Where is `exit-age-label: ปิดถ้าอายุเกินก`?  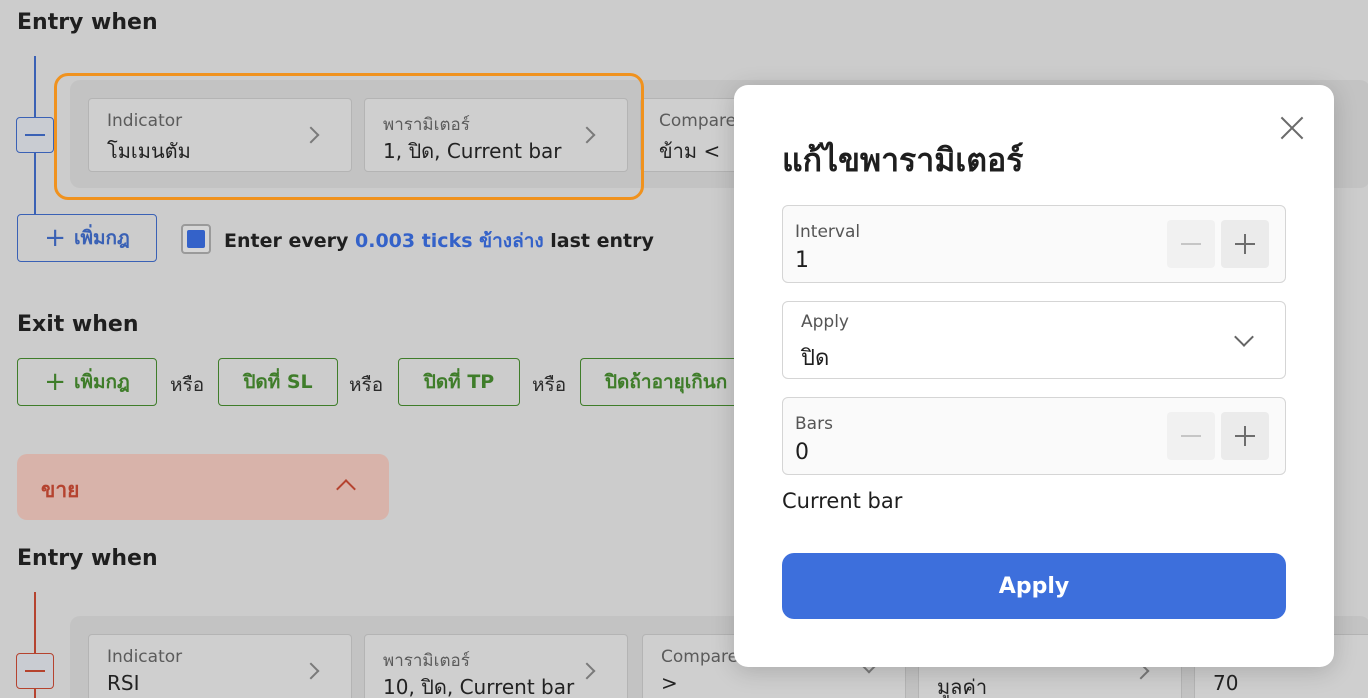 exit-age-label: ปิดถ้าอายุเกินก is located at coordinates (666, 382).